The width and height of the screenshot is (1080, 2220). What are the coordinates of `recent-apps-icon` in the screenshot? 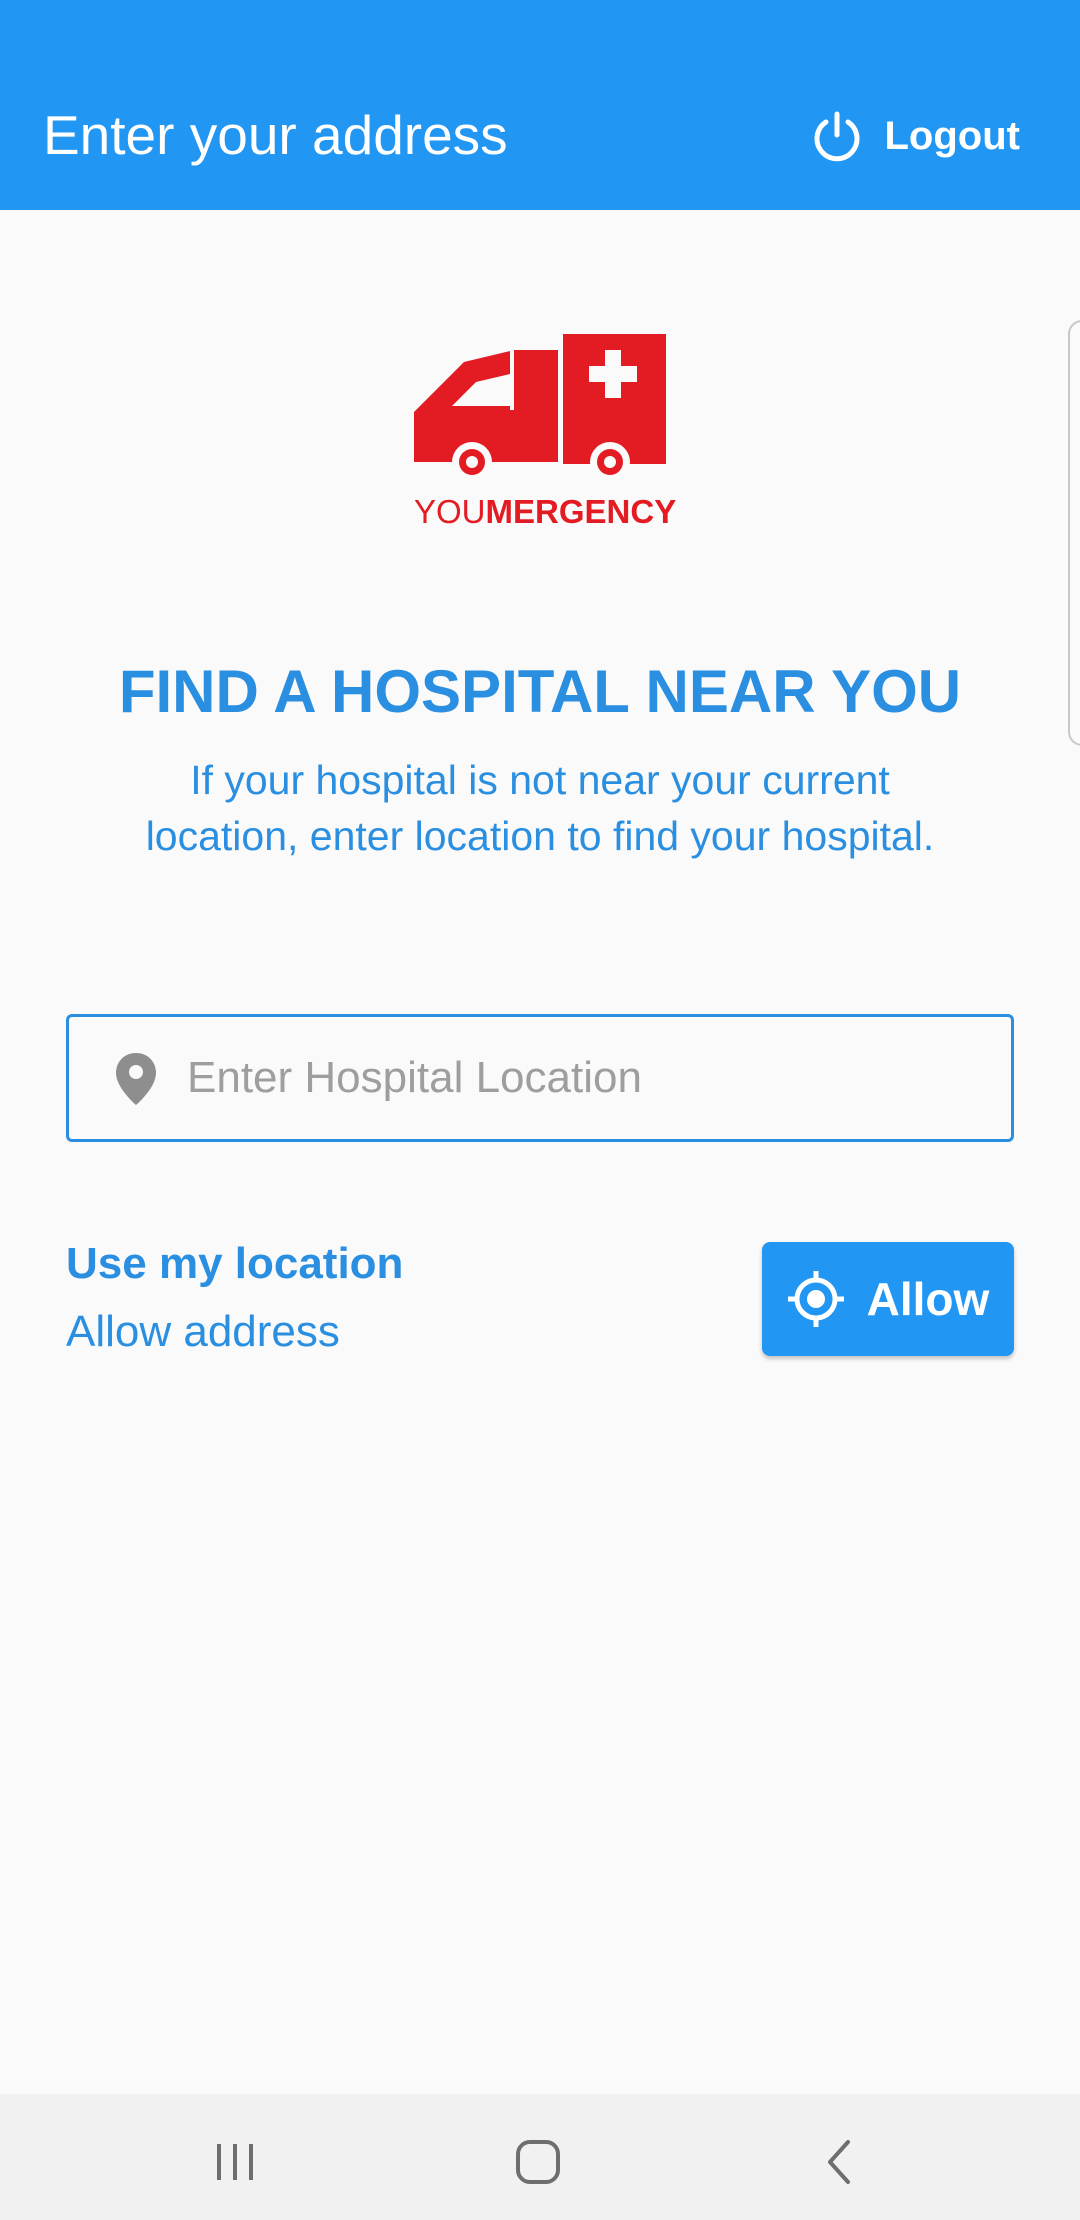 It's located at (235, 2162).